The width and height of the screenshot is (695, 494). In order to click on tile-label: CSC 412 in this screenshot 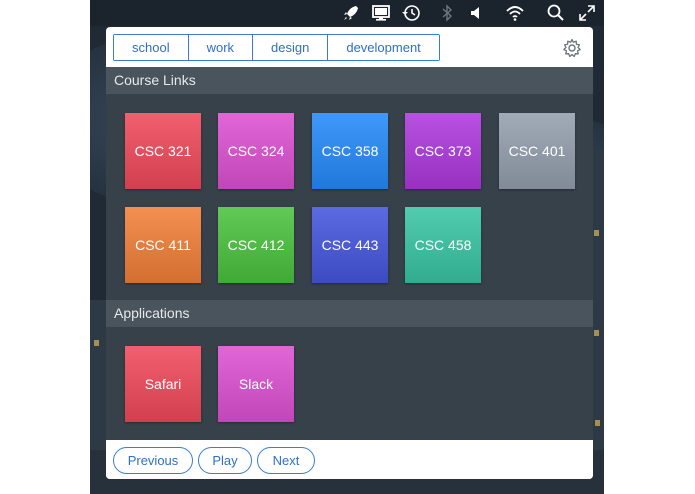, I will do `click(256, 245)`.